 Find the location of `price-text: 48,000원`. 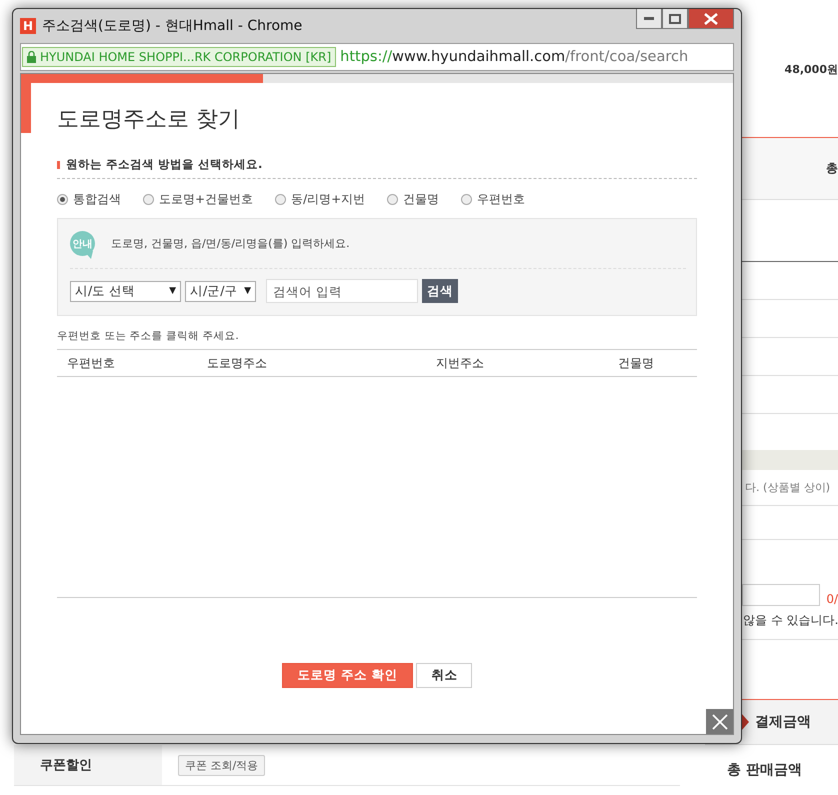

price-text: 48,000원 is located at coordinates (811, 69).